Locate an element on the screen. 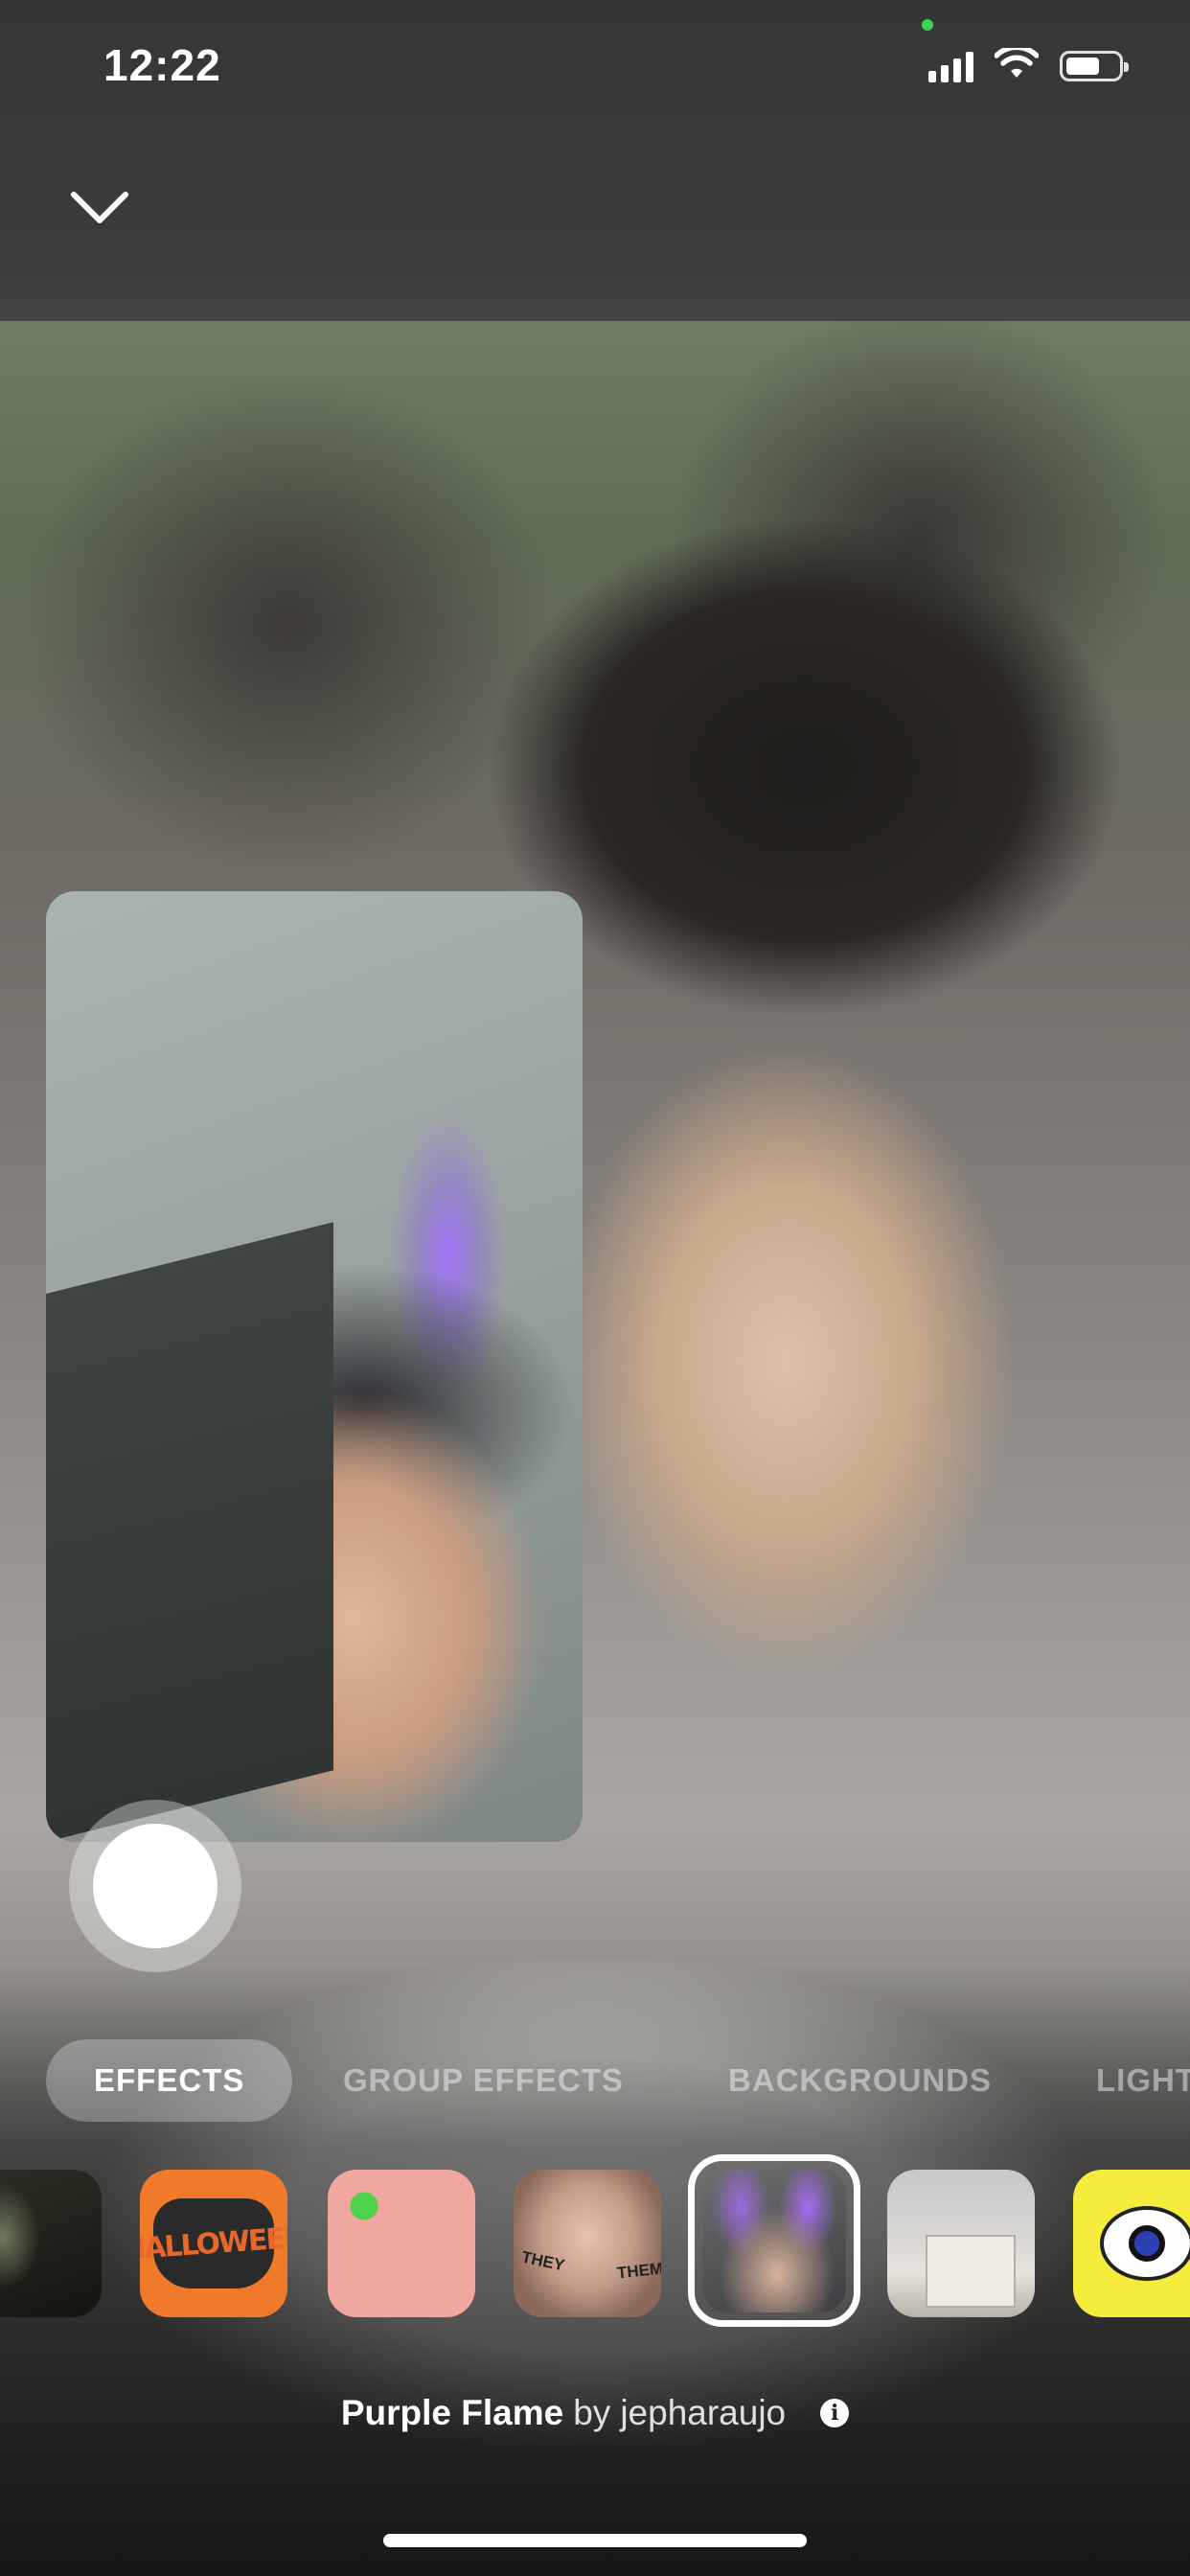 This screenshot has height=2576, width=1190. chevron-down-icon is located at coordinates (99, 207).